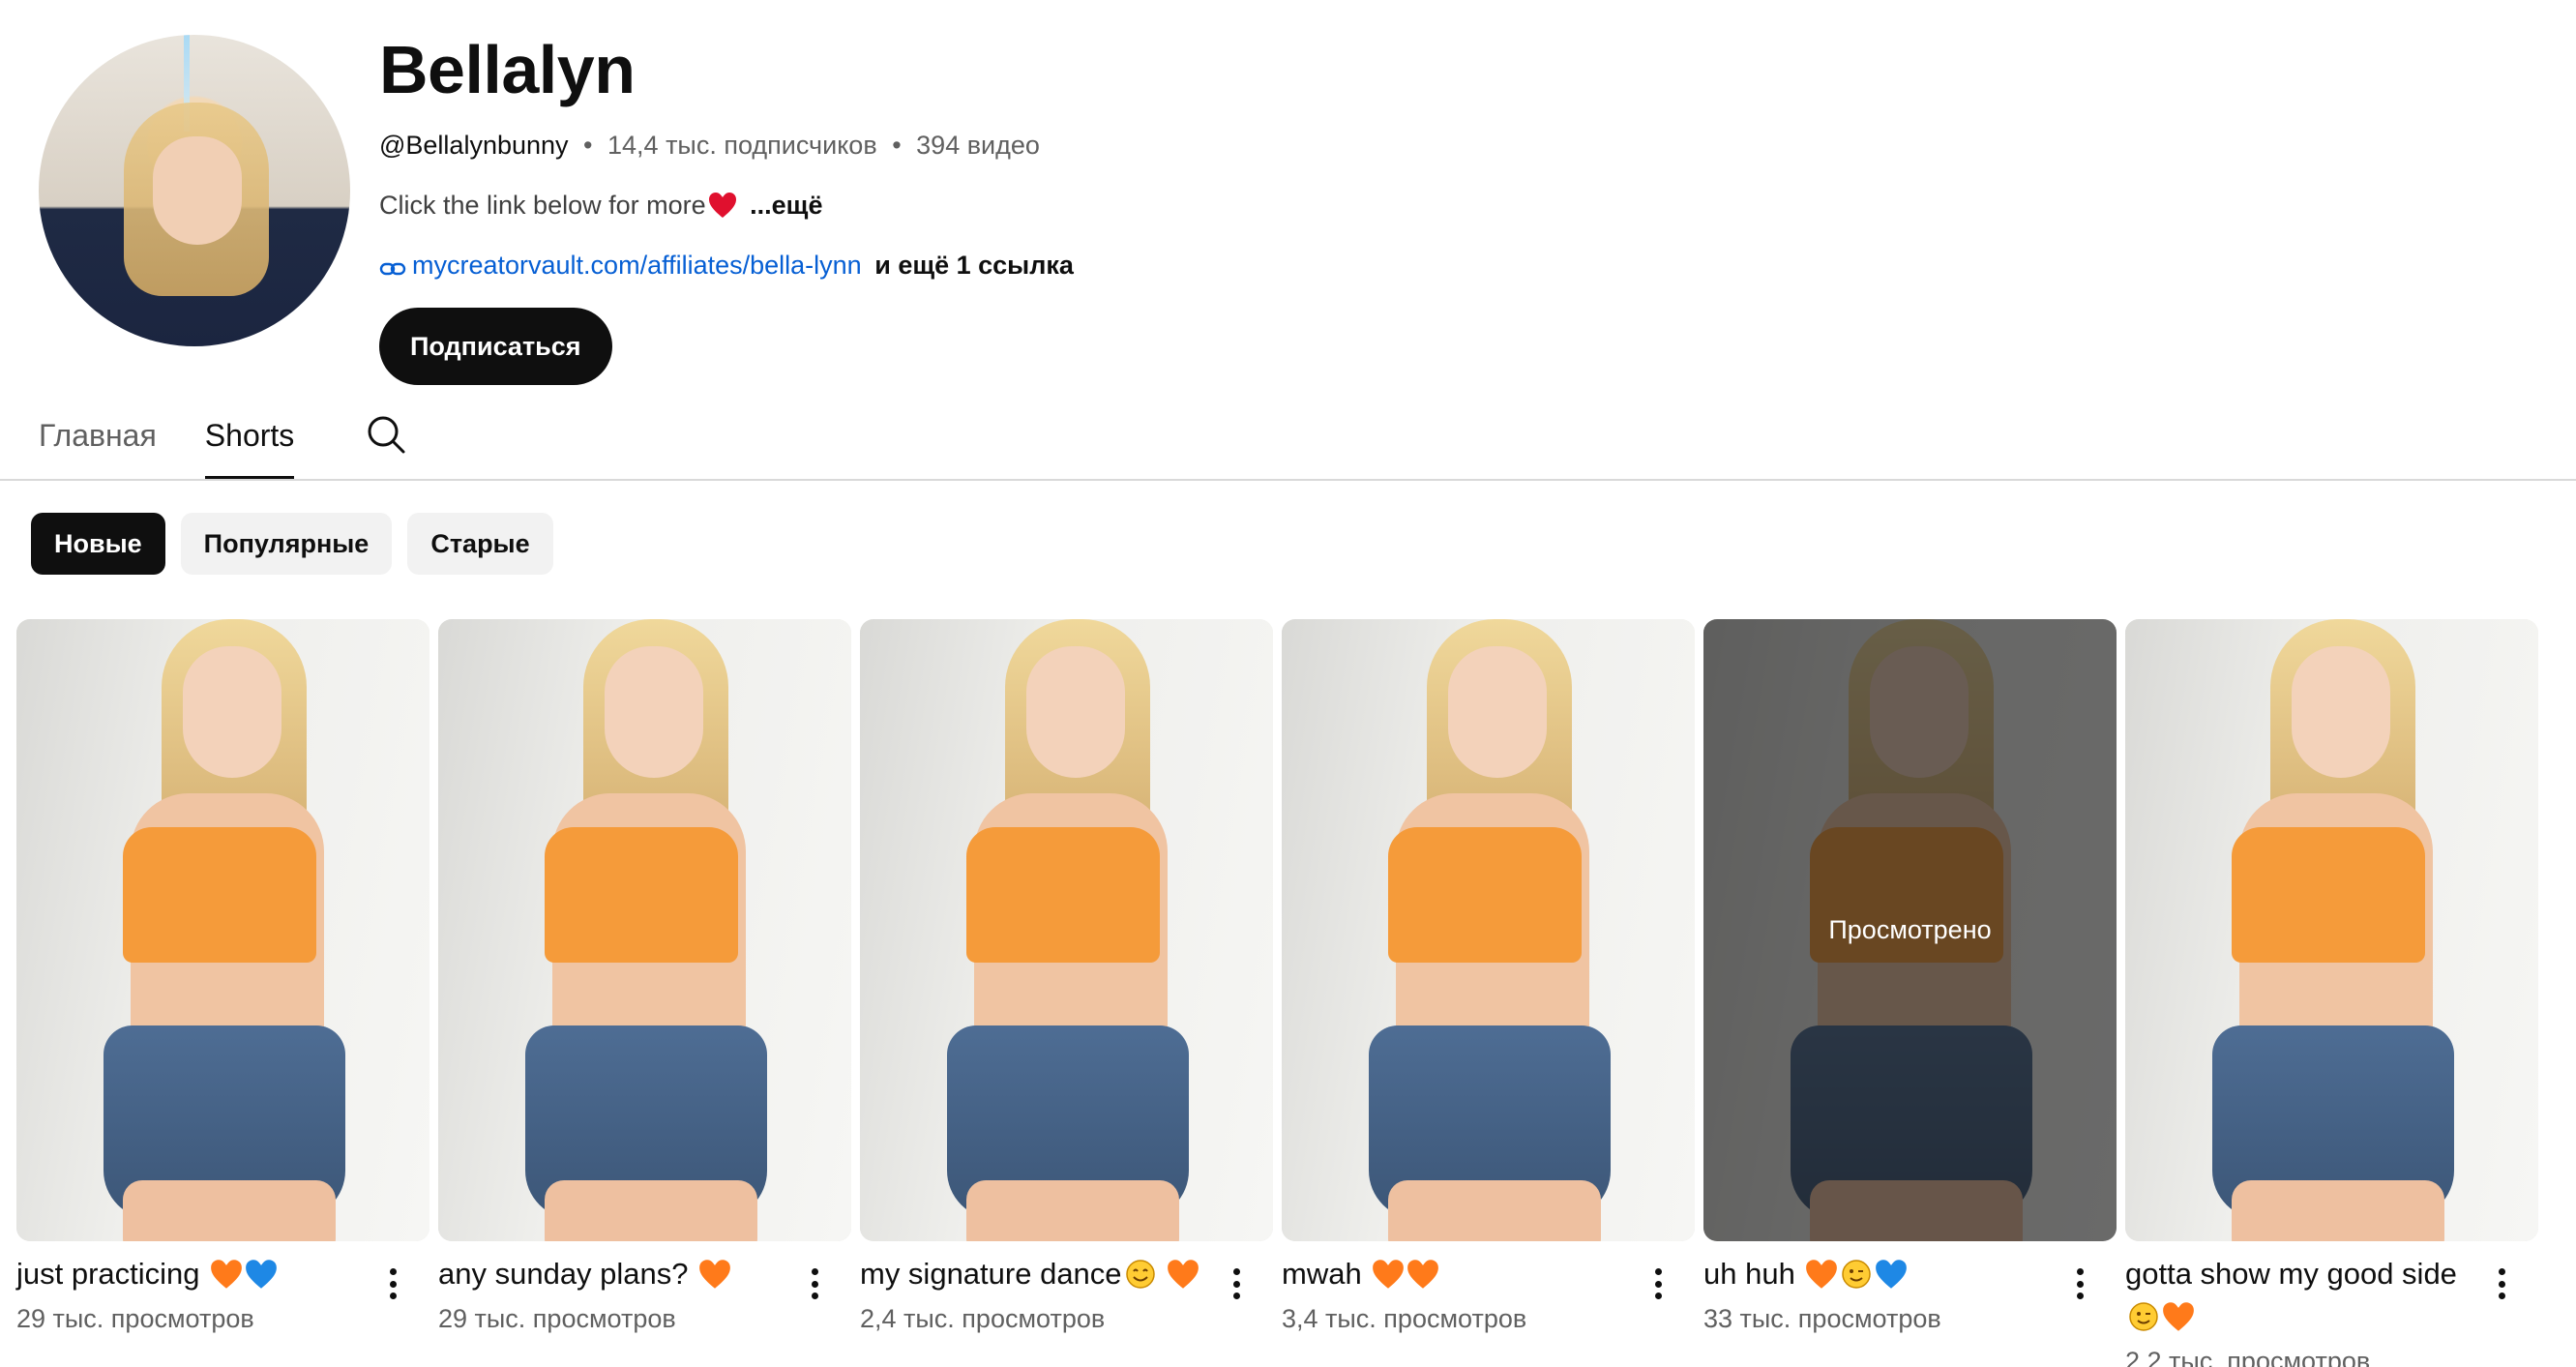 This screenshot has height=1367, width=2576. What do you see at coordinates (196, 1274) in the screenshot?
I see `short-title: just practicing` at bounding box center [196, 1274].